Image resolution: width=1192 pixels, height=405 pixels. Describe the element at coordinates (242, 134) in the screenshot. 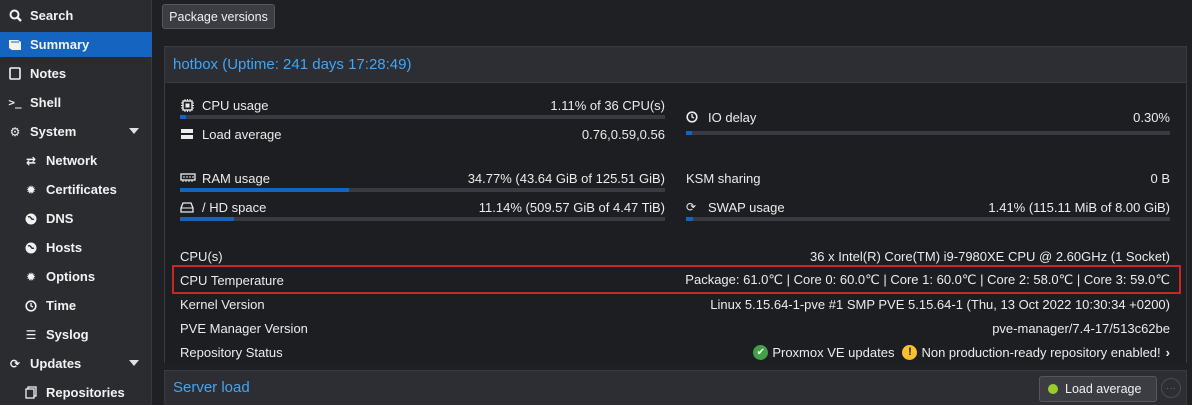

I see `load-average-label: Load average` at that location.